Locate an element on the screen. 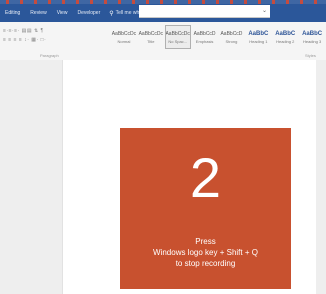 This screenshot has height=294, width=326. style-name: Title is located at coordinates (151, 41).